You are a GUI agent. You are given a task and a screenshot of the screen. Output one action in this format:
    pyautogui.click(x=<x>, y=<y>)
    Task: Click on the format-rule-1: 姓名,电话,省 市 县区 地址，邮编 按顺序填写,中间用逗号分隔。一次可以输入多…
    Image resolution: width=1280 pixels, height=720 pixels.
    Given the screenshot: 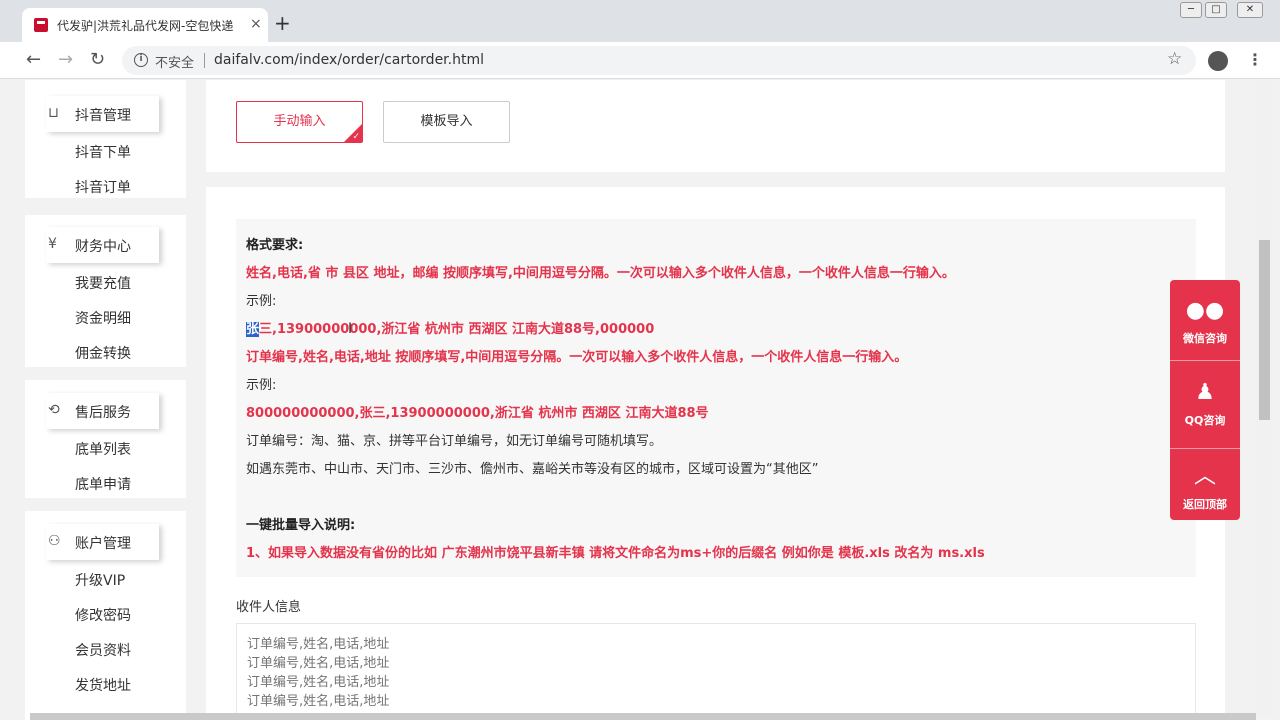 What is the action you would take?
    pyautogui.click(x=600, y=273)
    